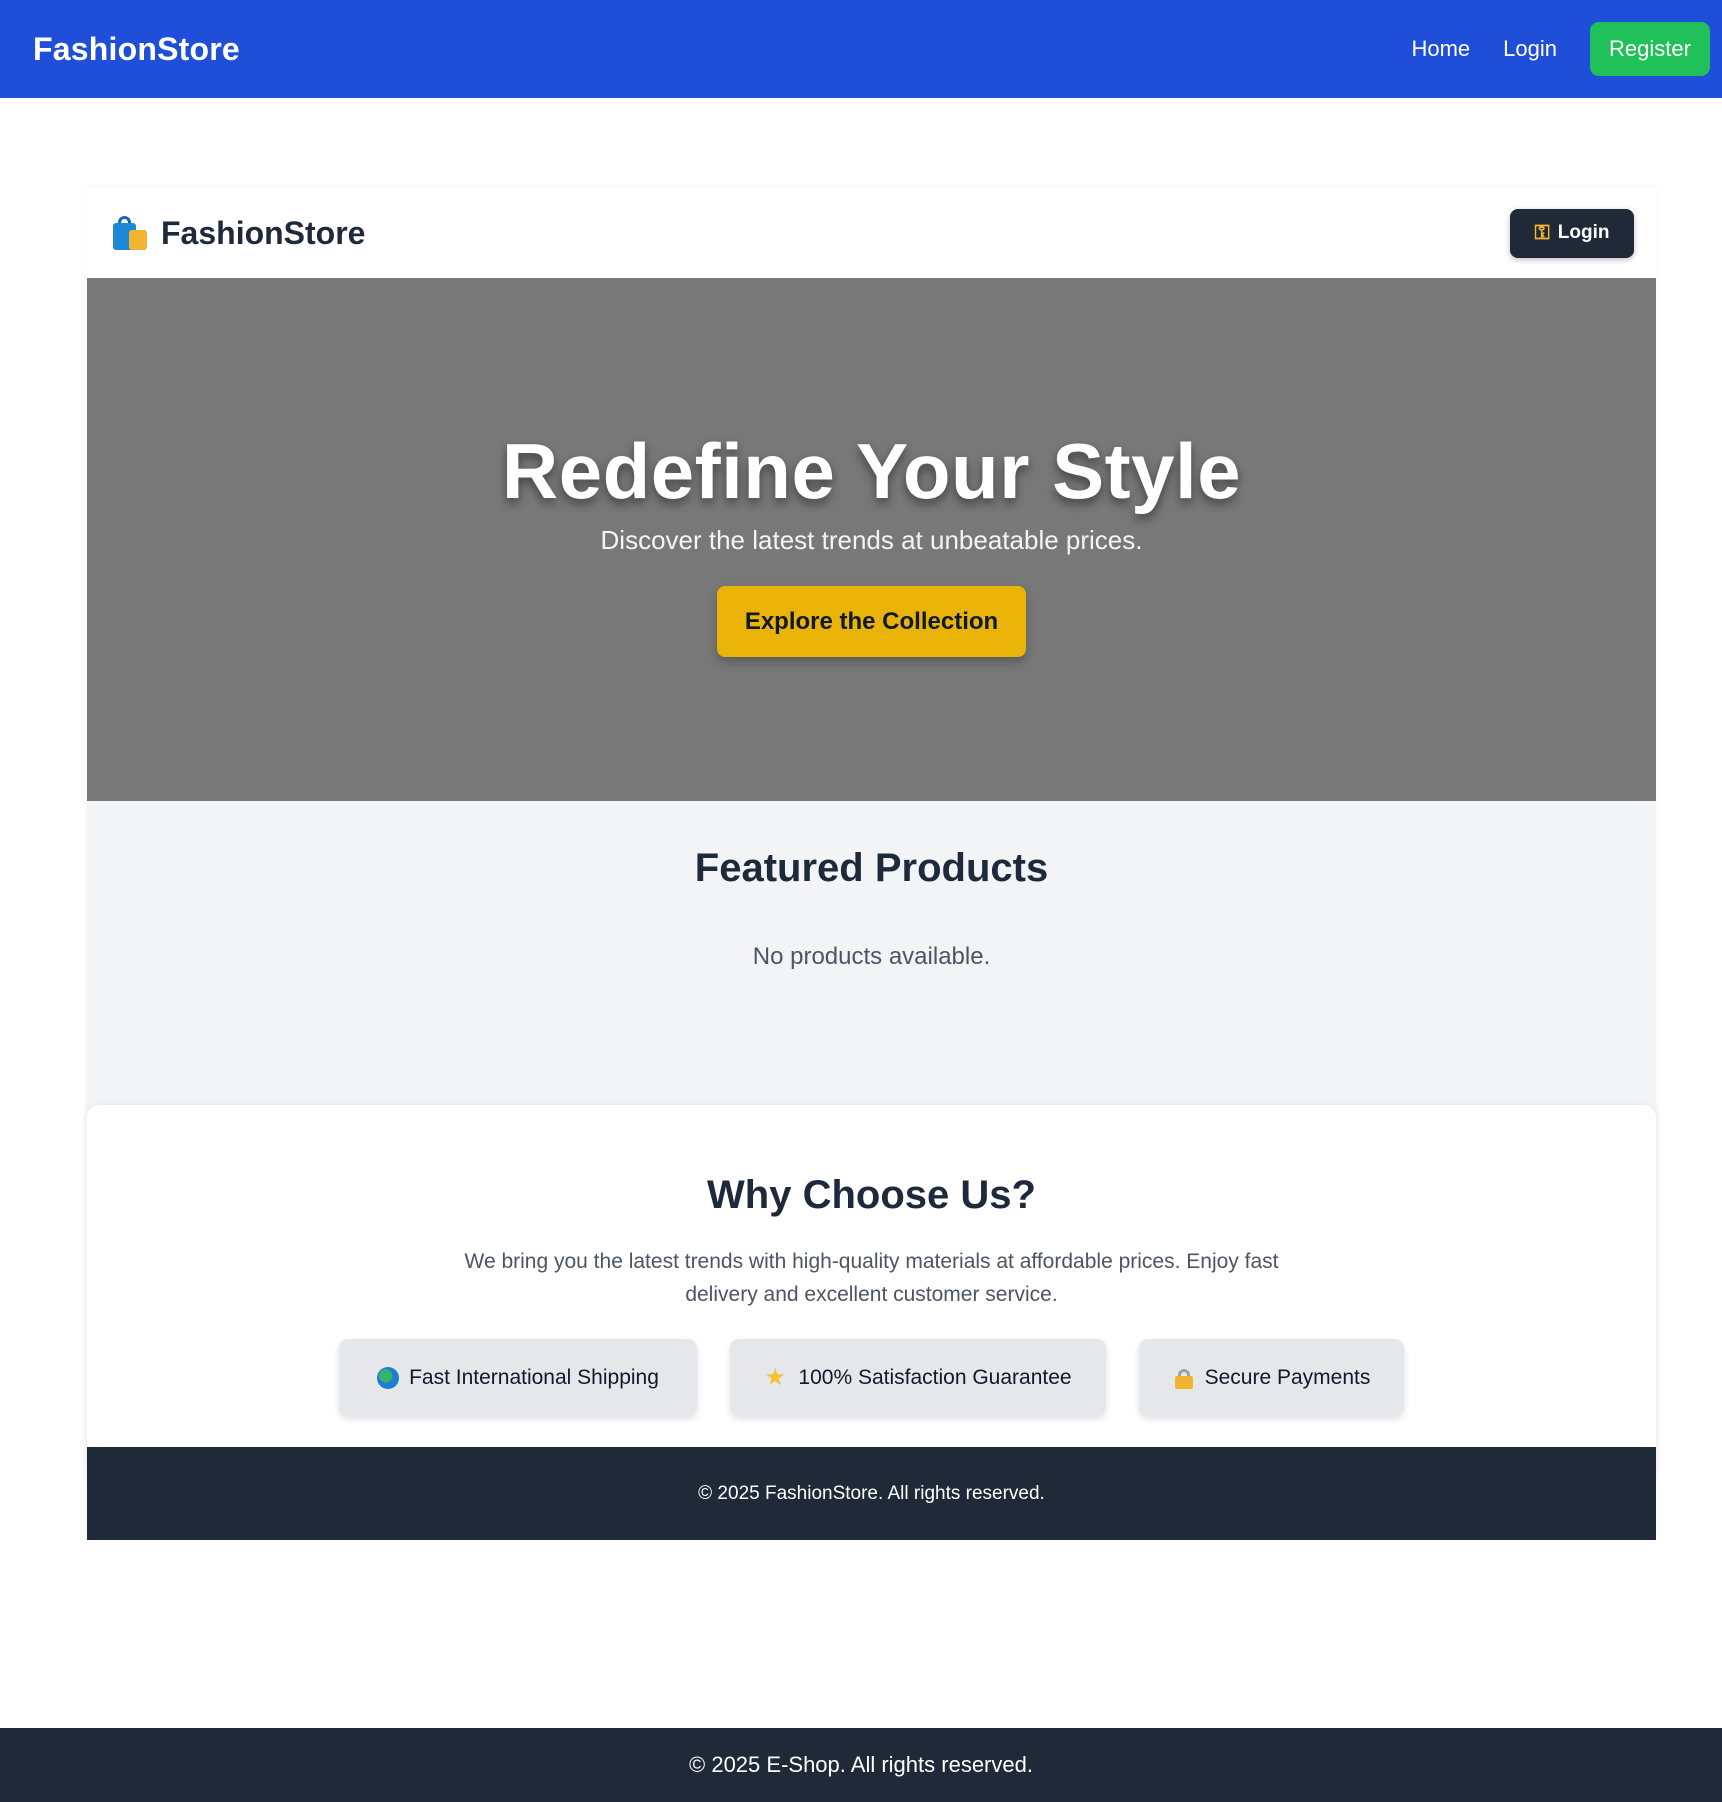  I want to click on star-icon: ★, so click(775, 1377).